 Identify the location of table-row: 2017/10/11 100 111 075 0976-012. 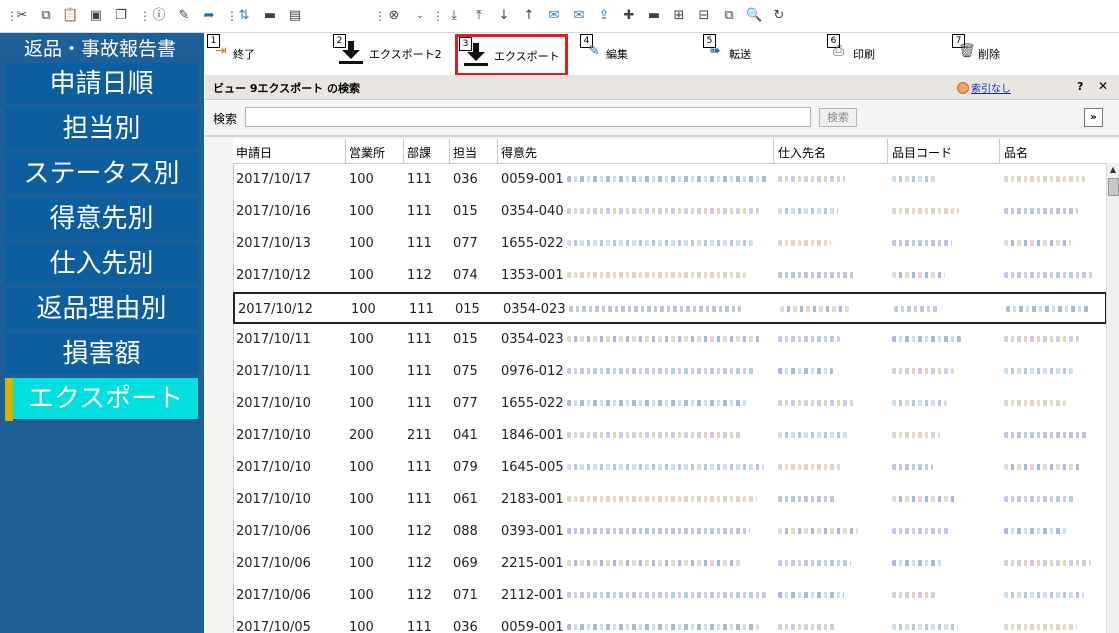
(670, 372).